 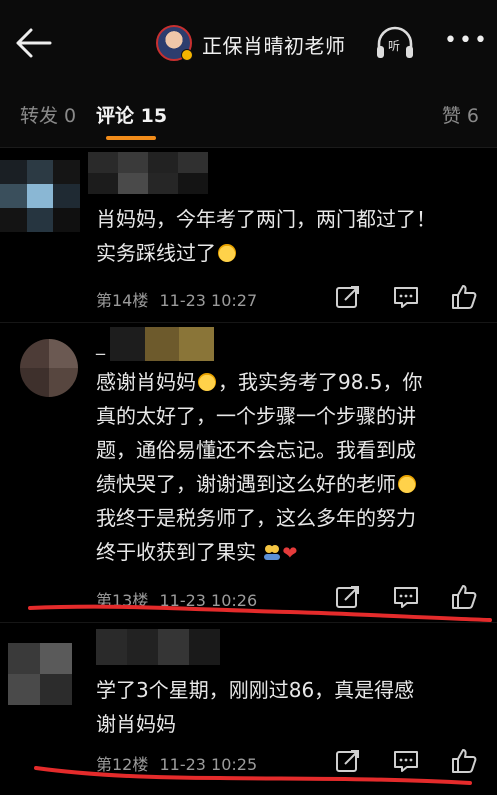 I want to click on back-arrow-icon, so click(x=34, y=43).